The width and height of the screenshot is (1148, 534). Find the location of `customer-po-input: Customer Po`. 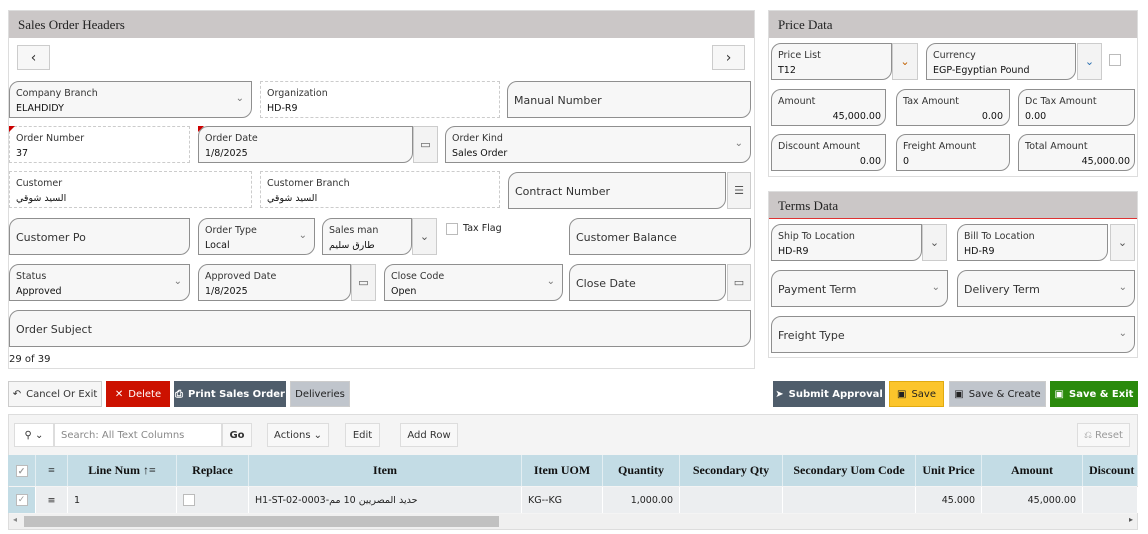

customer-po-input: Customer Po is located at coordinates (99, 236).